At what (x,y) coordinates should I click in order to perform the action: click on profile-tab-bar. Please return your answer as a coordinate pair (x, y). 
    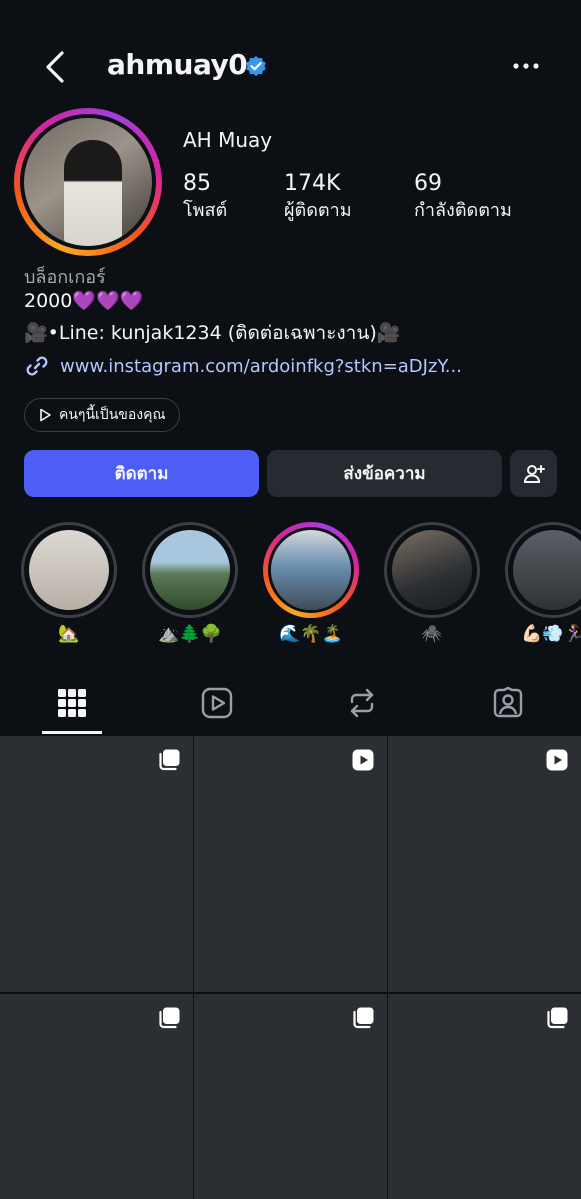
    Looking at the image, I should click on (290, 703).